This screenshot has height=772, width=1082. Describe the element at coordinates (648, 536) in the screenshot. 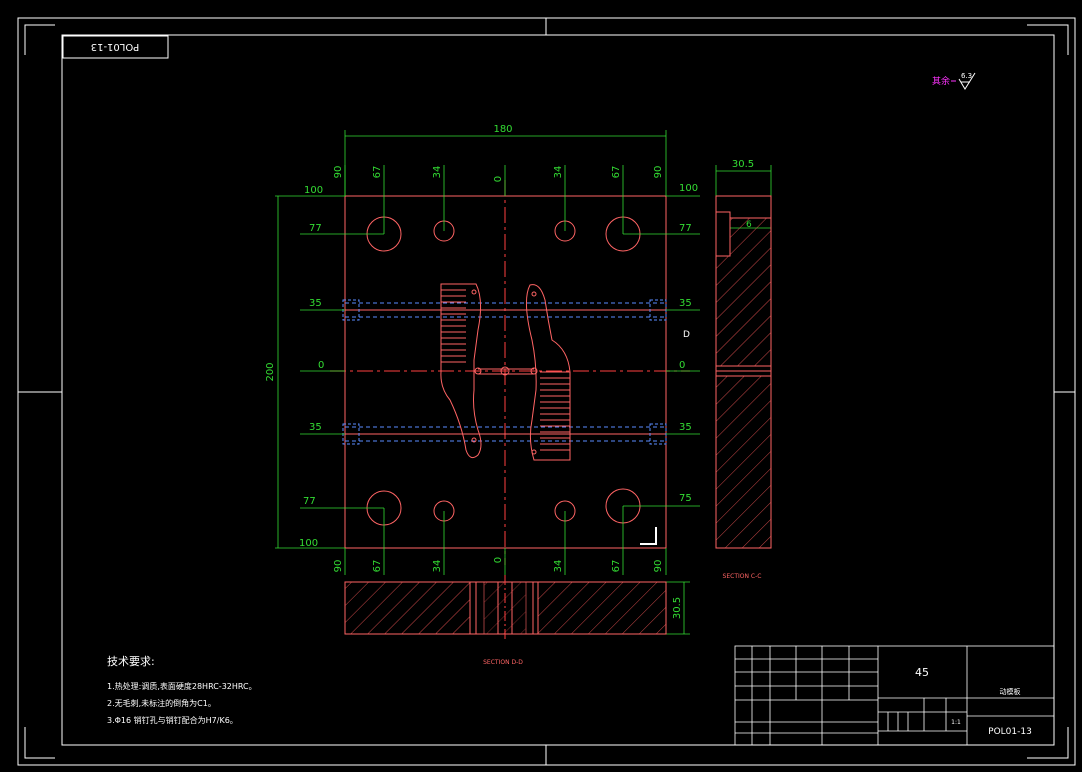

I see `datum-corner-mark` at that location.